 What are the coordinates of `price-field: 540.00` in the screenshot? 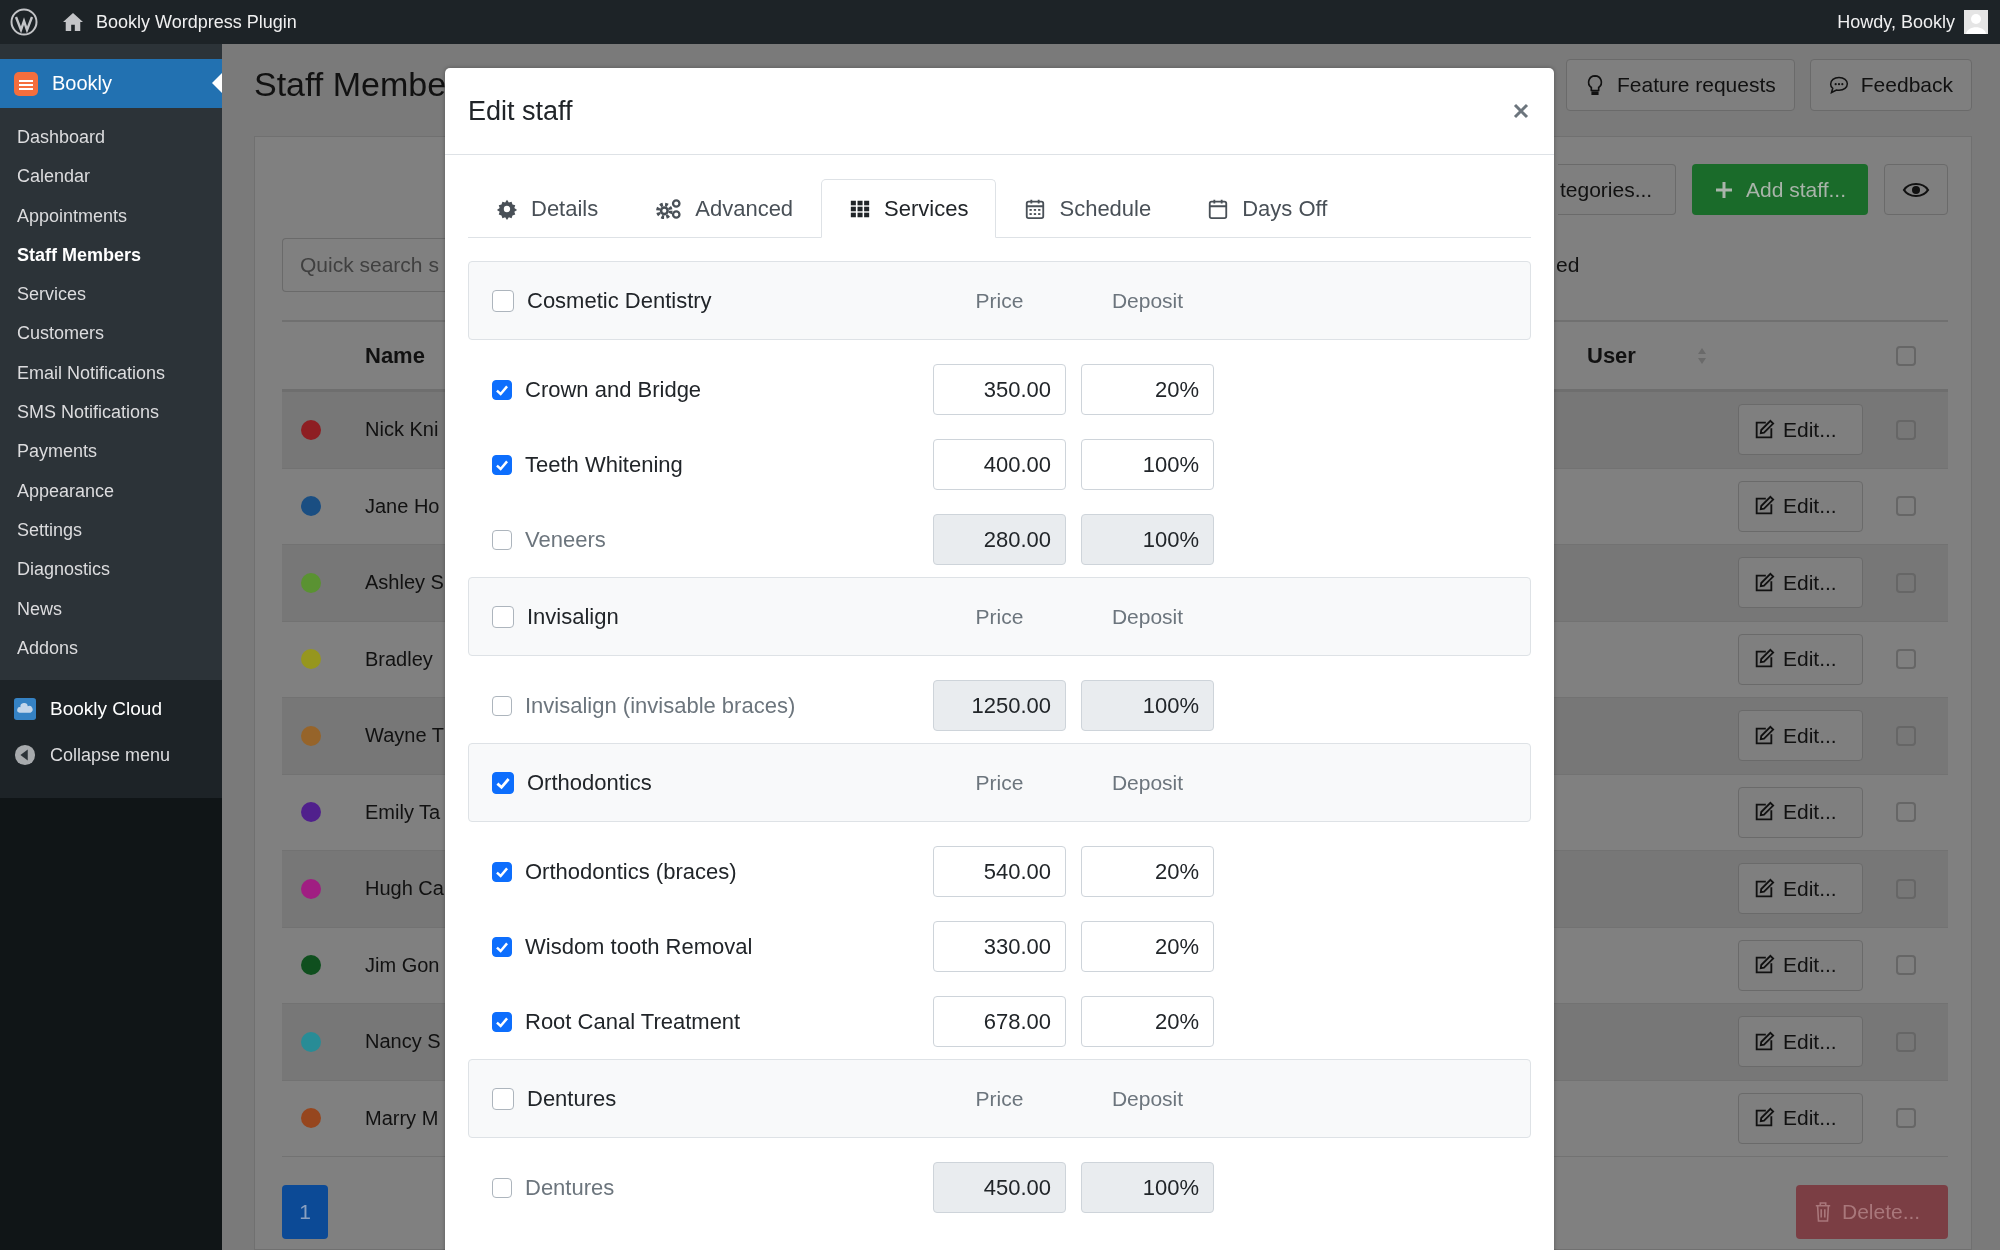 It's located at (999, 871).